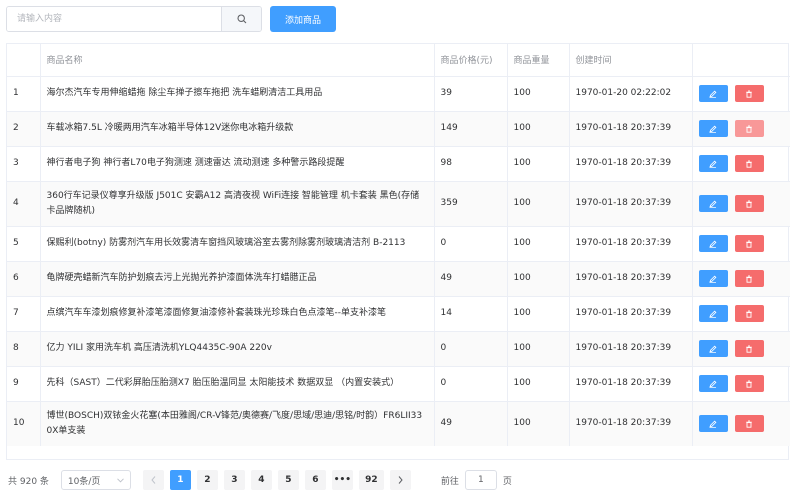 The height and width of the screenshot is (490, 794). I want to click on page-size-value: 10条/页, so click(84, 481).